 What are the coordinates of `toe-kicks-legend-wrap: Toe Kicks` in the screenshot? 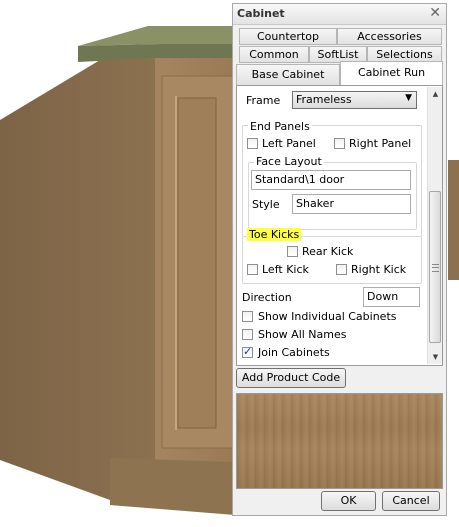 It's located at (274, 234).